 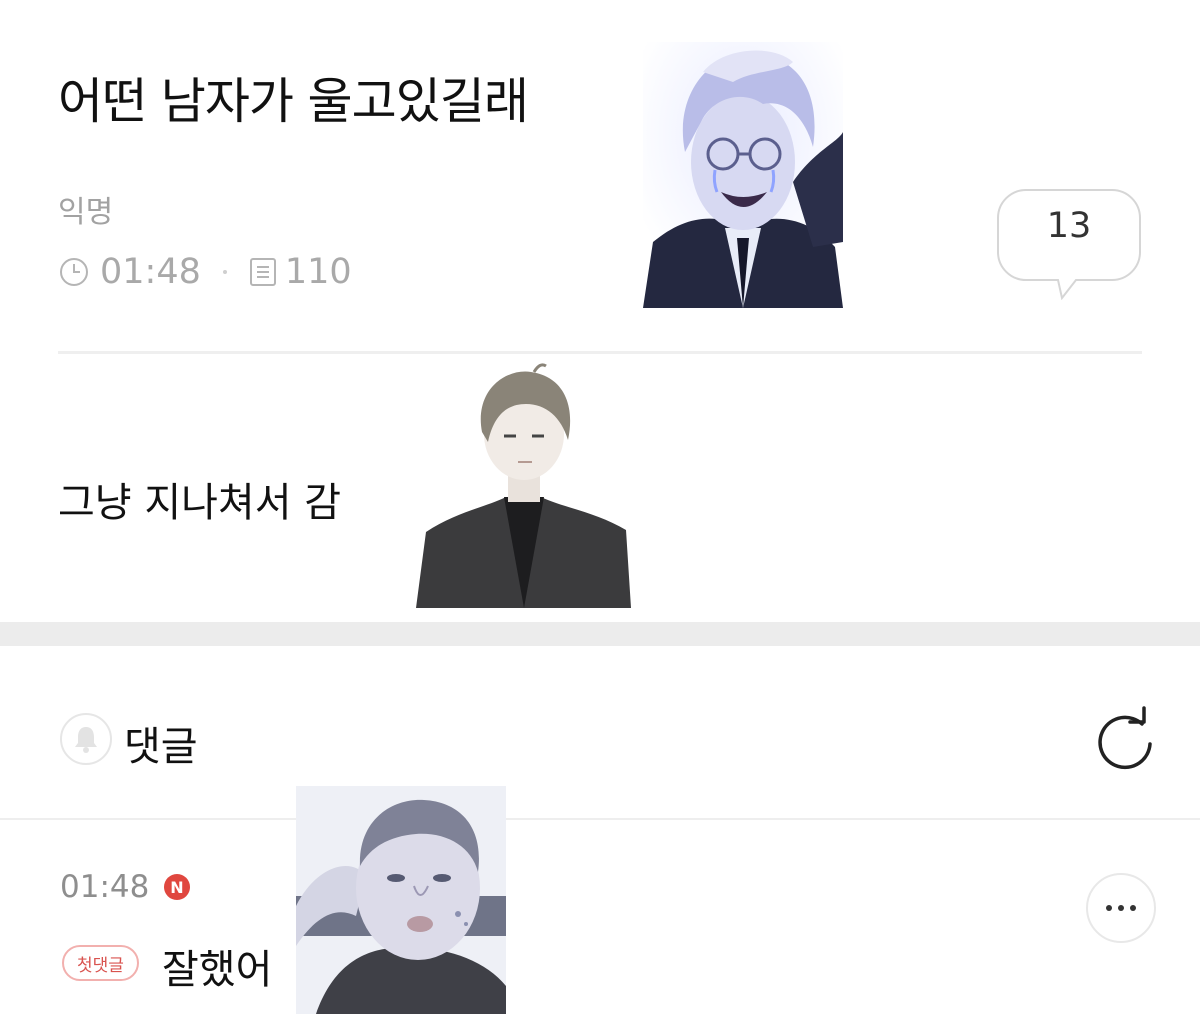 I want to click on meta-separator, so click(x=224, y=272).